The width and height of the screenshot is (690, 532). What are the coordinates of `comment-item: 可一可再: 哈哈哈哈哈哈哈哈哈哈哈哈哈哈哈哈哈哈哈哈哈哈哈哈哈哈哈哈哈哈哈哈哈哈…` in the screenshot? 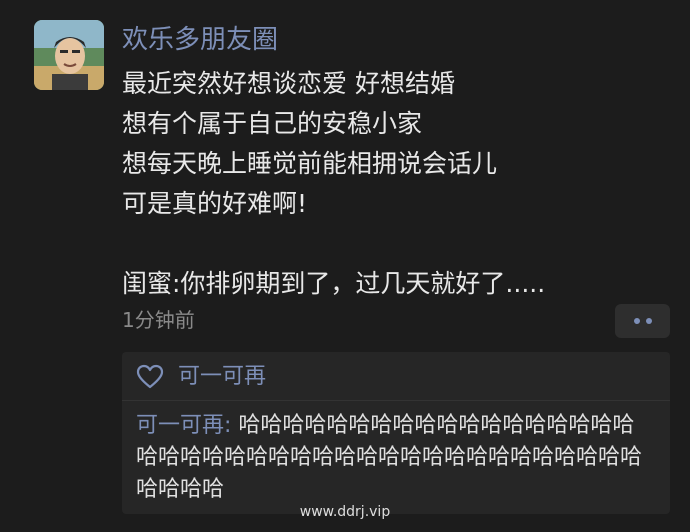 It's located at (396, 458).